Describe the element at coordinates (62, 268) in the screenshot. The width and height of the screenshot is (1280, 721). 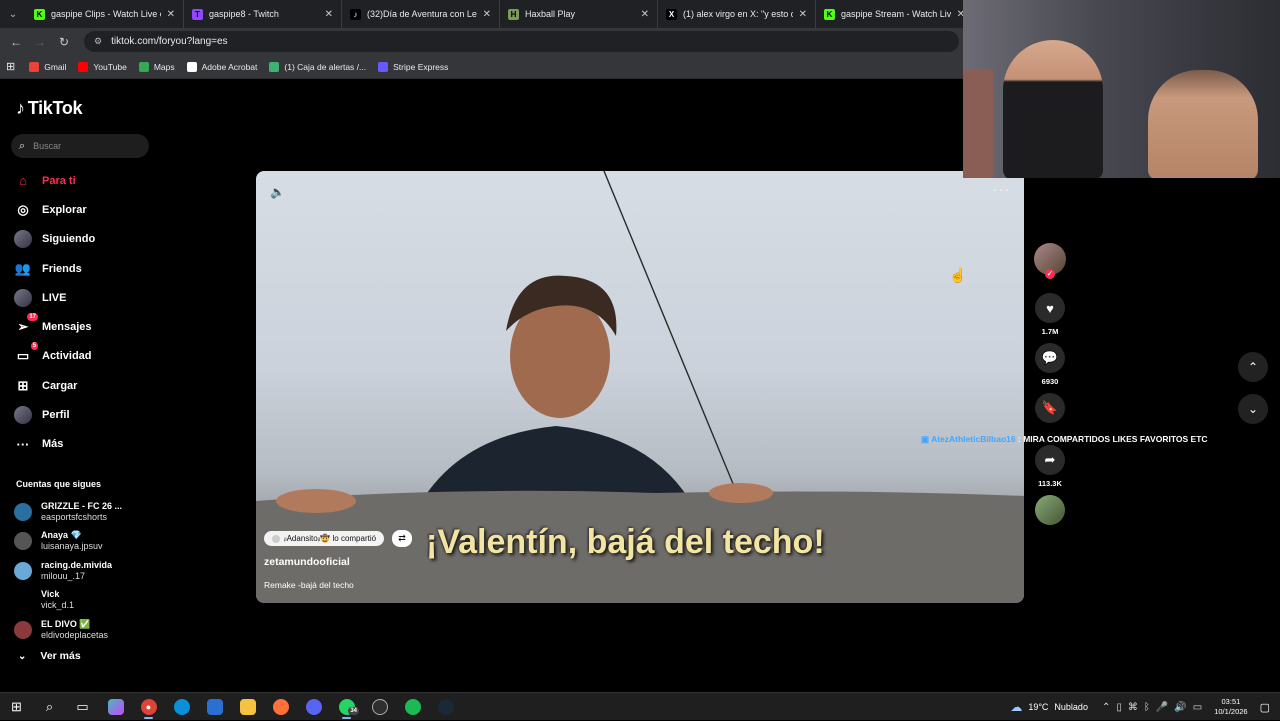
I see `sidebar-item-label: Friends` at that location.